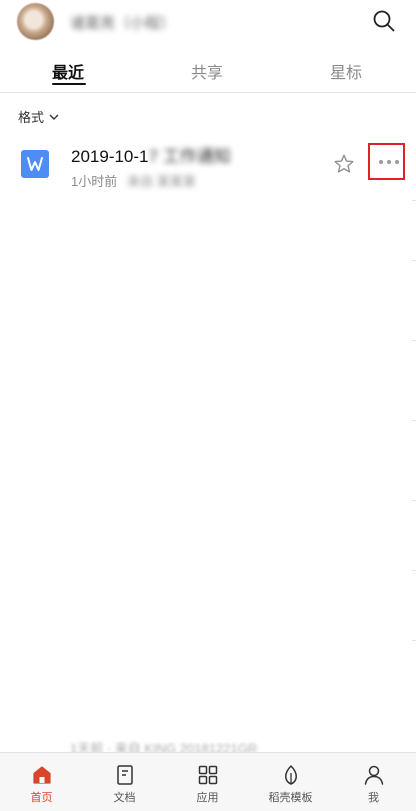  I want to click on nav-profile-label: 我, so click(373, 798).